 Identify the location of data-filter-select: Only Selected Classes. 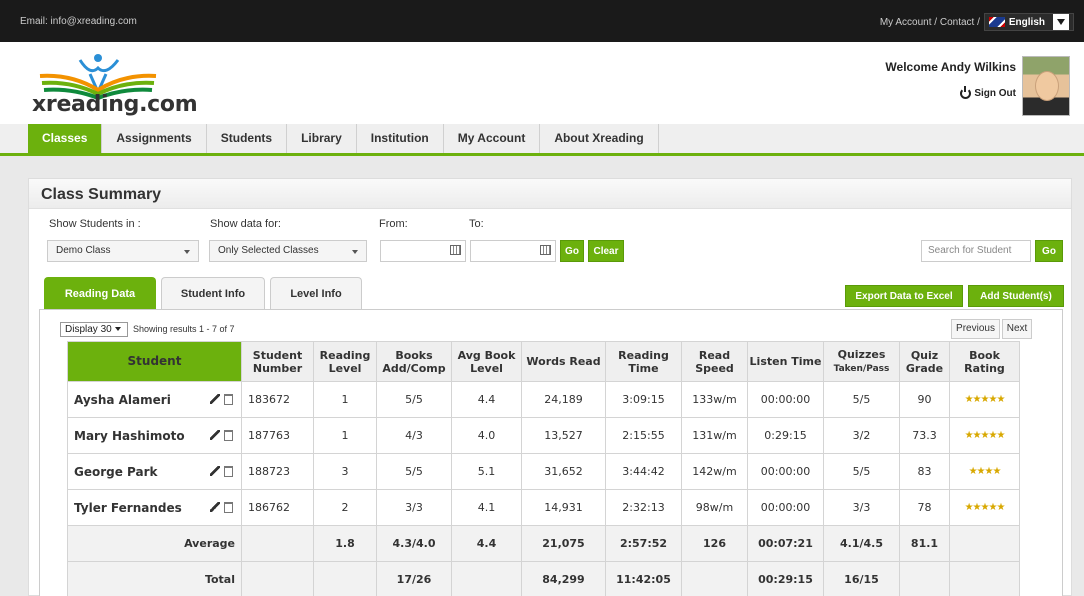
(288, 251).